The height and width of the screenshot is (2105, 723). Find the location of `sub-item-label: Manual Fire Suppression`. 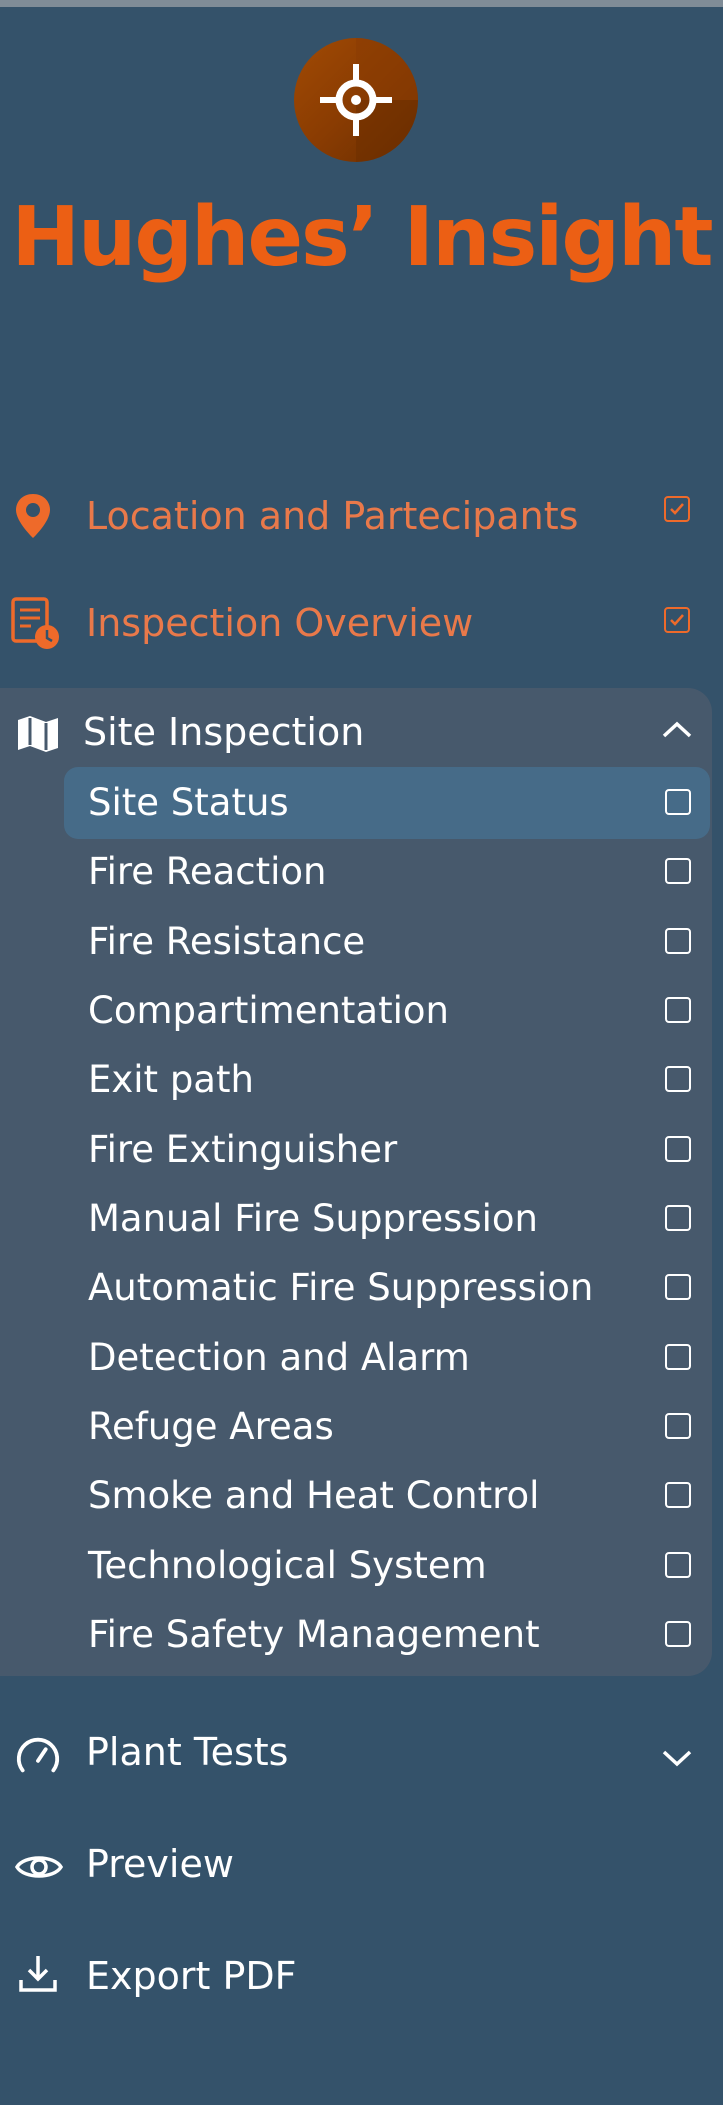

sub-item-label: Manual Fire Suppression is located at coordinates (313, 1218).